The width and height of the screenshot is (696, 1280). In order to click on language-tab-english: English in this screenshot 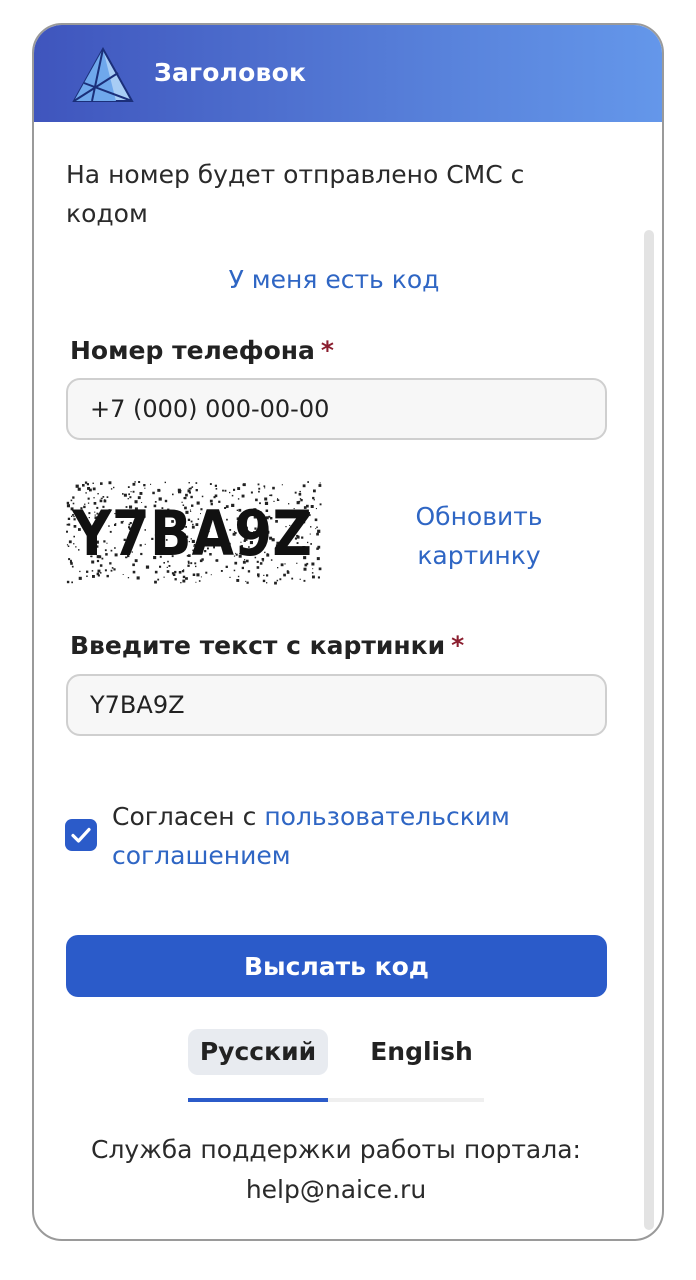, I will do `click(421, 1052)`.